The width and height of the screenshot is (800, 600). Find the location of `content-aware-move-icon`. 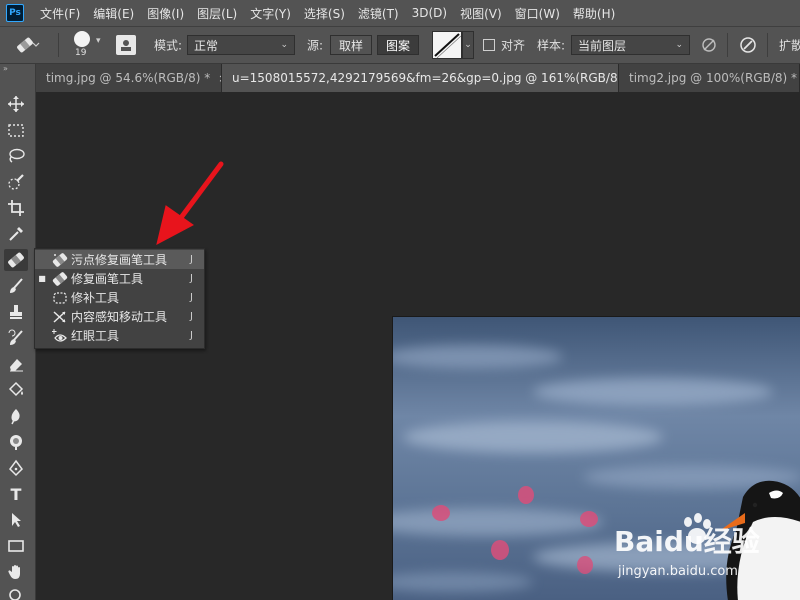

content-aware-move-icon is located at coordinates (60, 316).